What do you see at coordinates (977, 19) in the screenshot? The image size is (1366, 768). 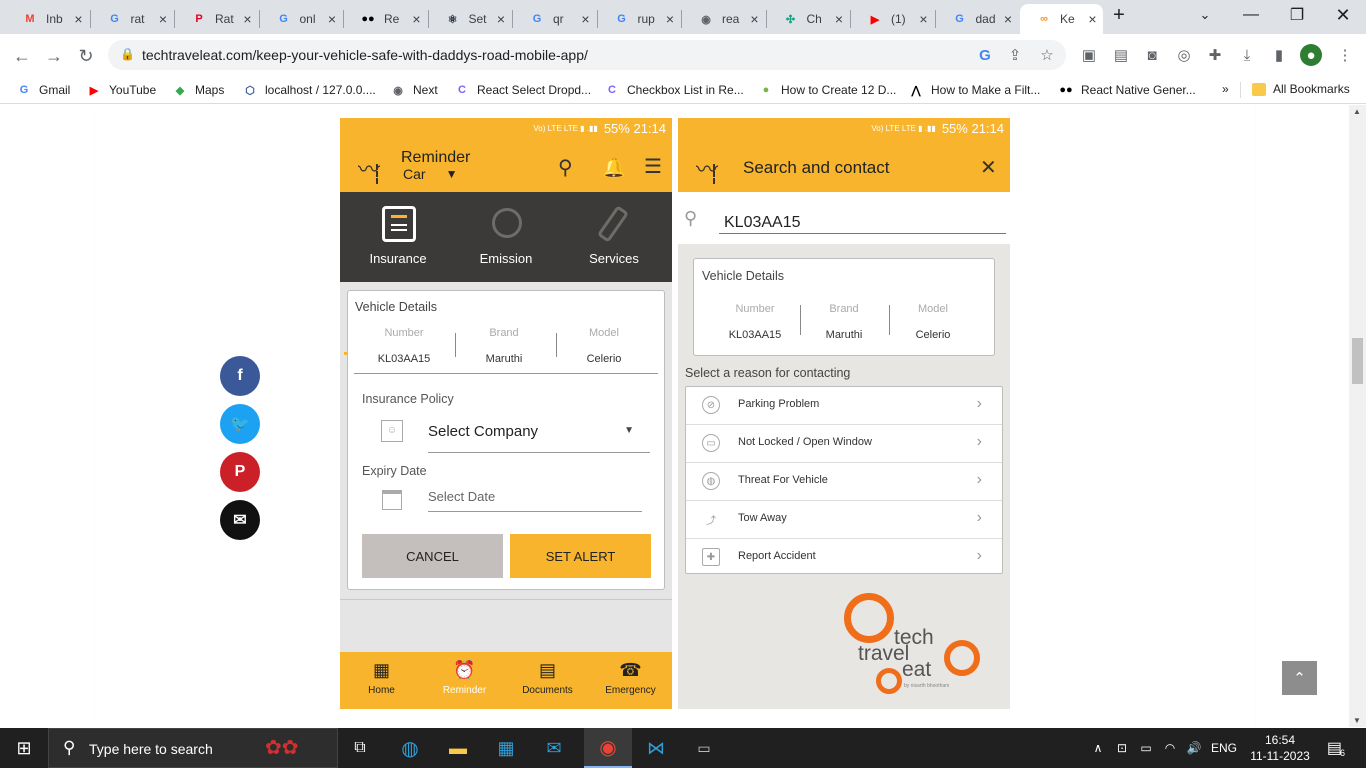 I see `browser-tab: Gdad ×` at bounding box center [977, 19].